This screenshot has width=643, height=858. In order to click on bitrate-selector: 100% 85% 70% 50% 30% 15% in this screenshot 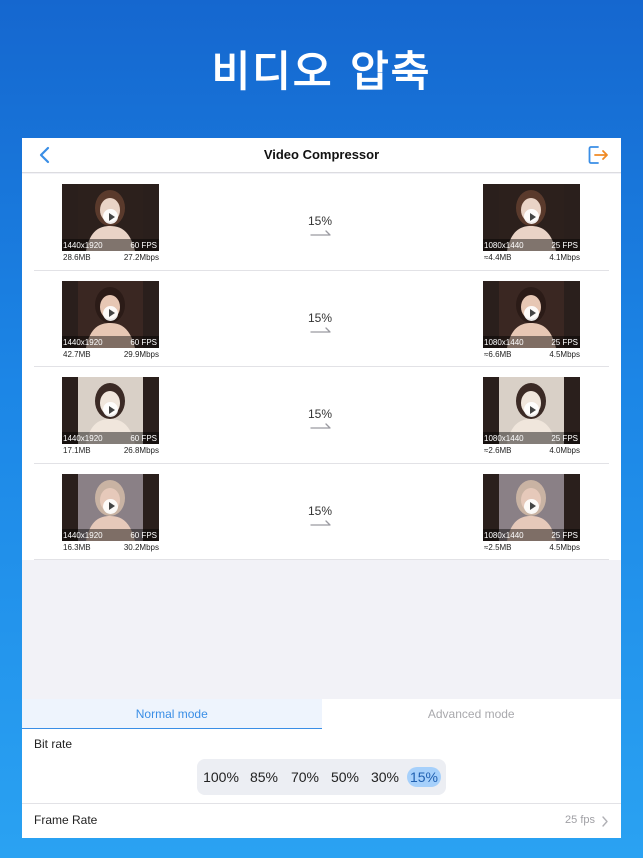, I will do `click(321, 777)`.